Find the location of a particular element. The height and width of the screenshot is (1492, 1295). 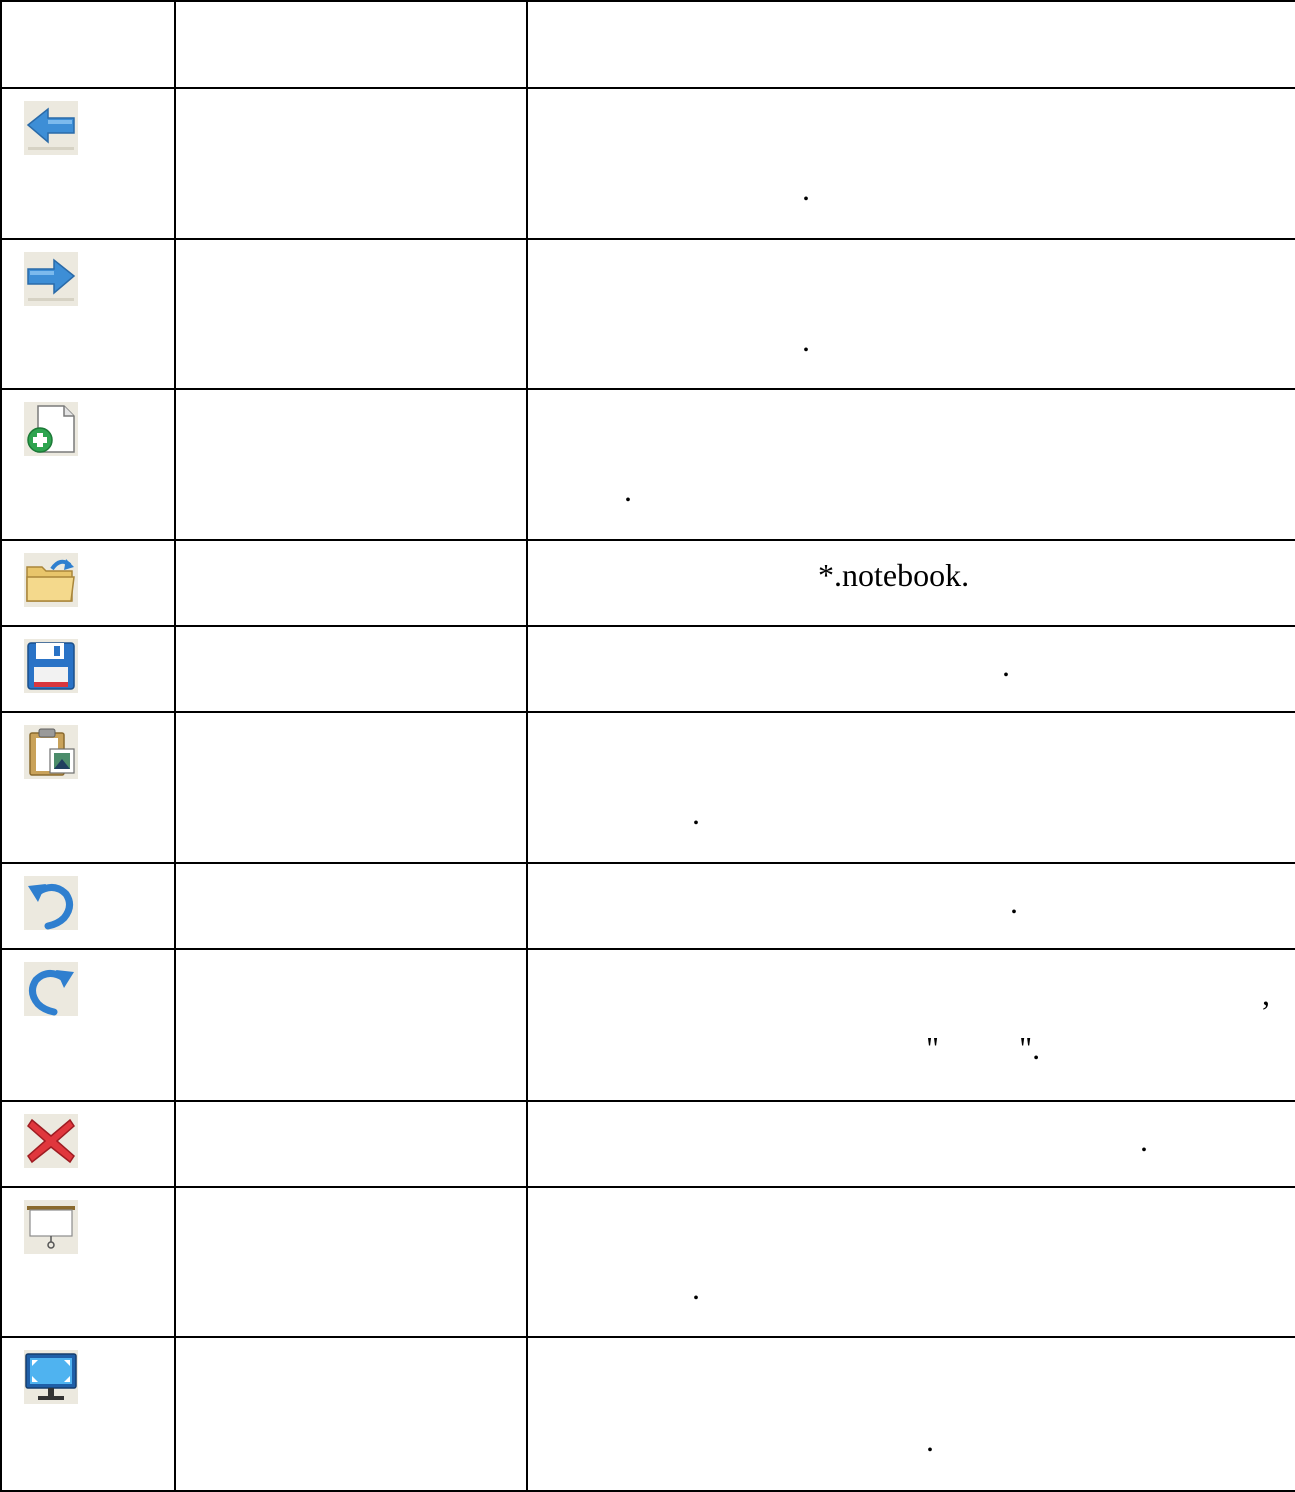

paste-clipboard-icon is located at coordinates (51, 752).